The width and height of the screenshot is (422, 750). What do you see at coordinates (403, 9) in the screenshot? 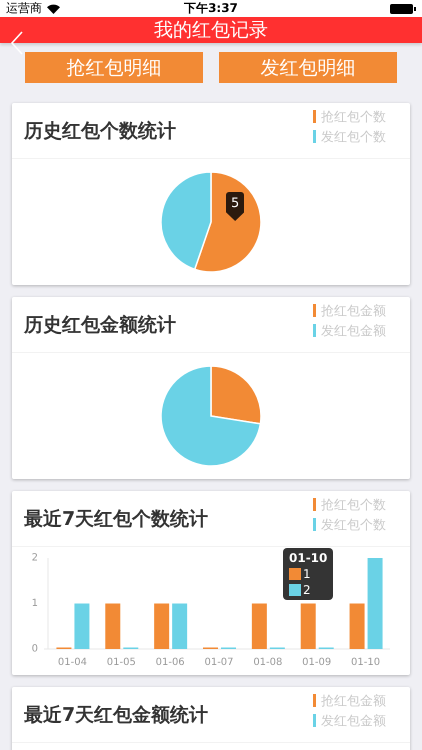
I see `battery-icon` at bounding box center [403, 9].